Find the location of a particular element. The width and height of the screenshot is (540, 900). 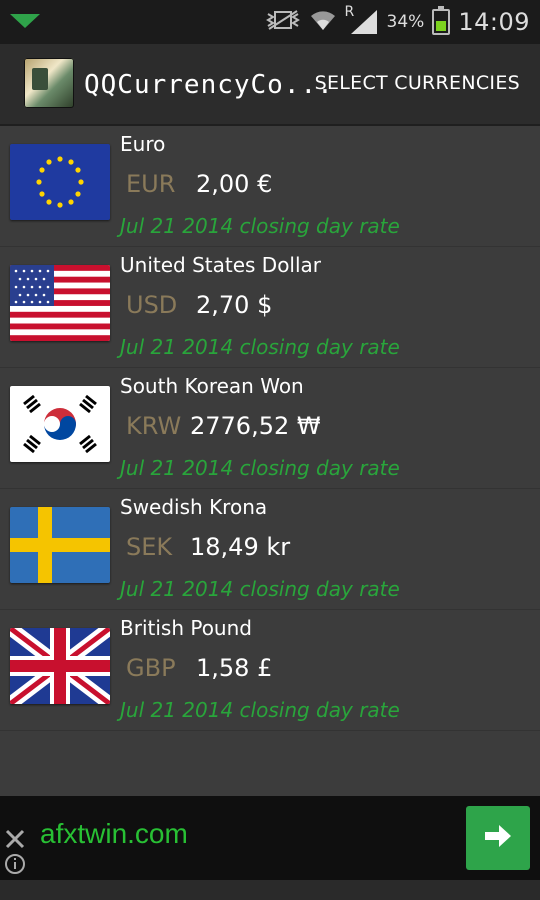

se-flag-icon is located at coordinates (60, 545).